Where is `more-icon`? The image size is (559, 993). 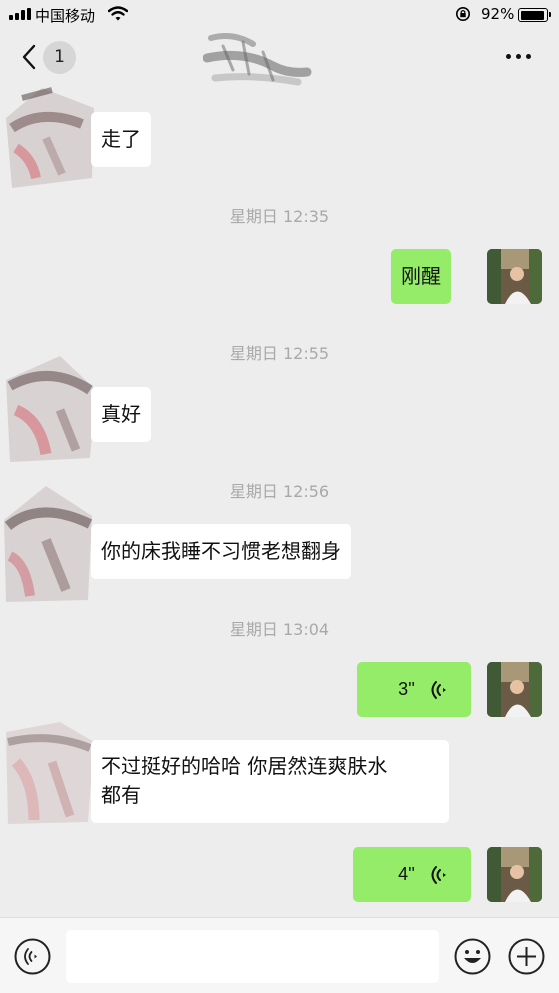 more-icon is located at coordinates (518, 56).